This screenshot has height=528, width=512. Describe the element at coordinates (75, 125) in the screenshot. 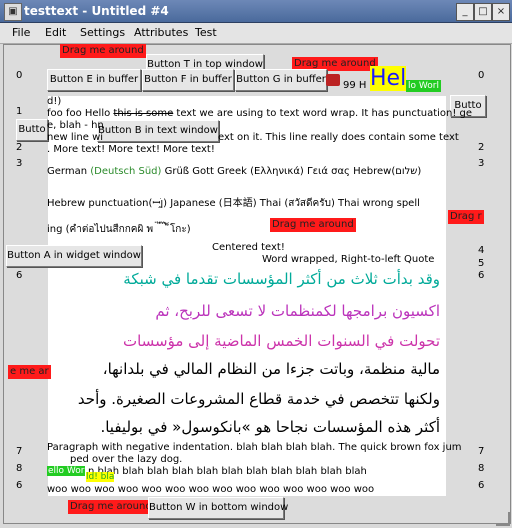

I see `text-line: e, blah - hn` at that location.